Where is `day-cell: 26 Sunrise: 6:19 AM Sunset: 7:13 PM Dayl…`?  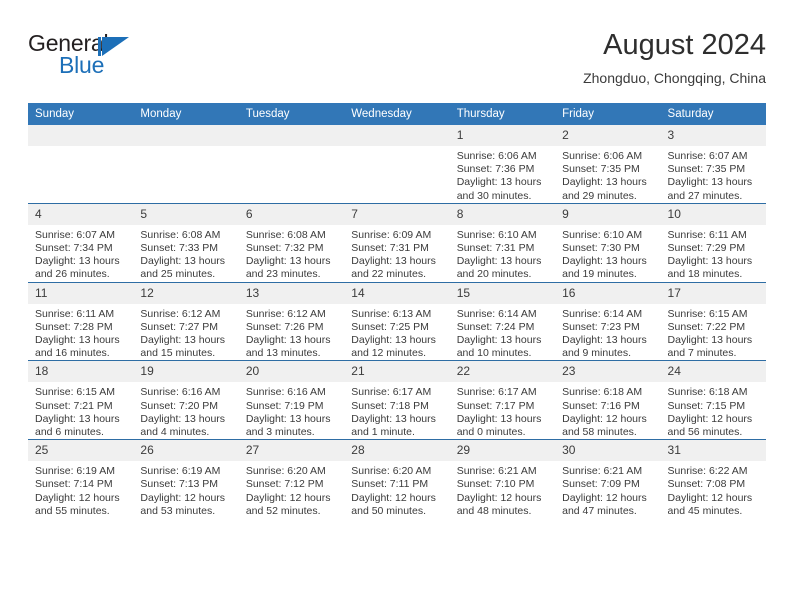 day-cell: 26 Sunrise: 6:19 AM Sunset: 7:13 PM Dayl… is located at coordinates (186, 479).